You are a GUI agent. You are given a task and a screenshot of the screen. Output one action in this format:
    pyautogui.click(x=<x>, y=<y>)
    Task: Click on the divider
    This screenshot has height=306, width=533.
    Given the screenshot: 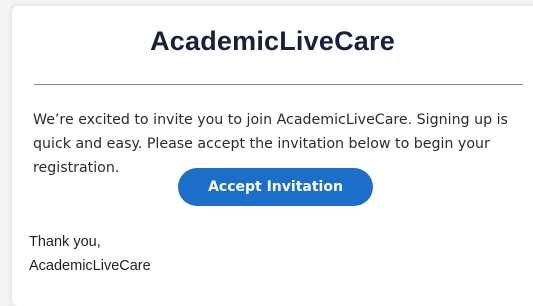 What is the action you would take?
    pyautogui.click(x=278, y=84)
    